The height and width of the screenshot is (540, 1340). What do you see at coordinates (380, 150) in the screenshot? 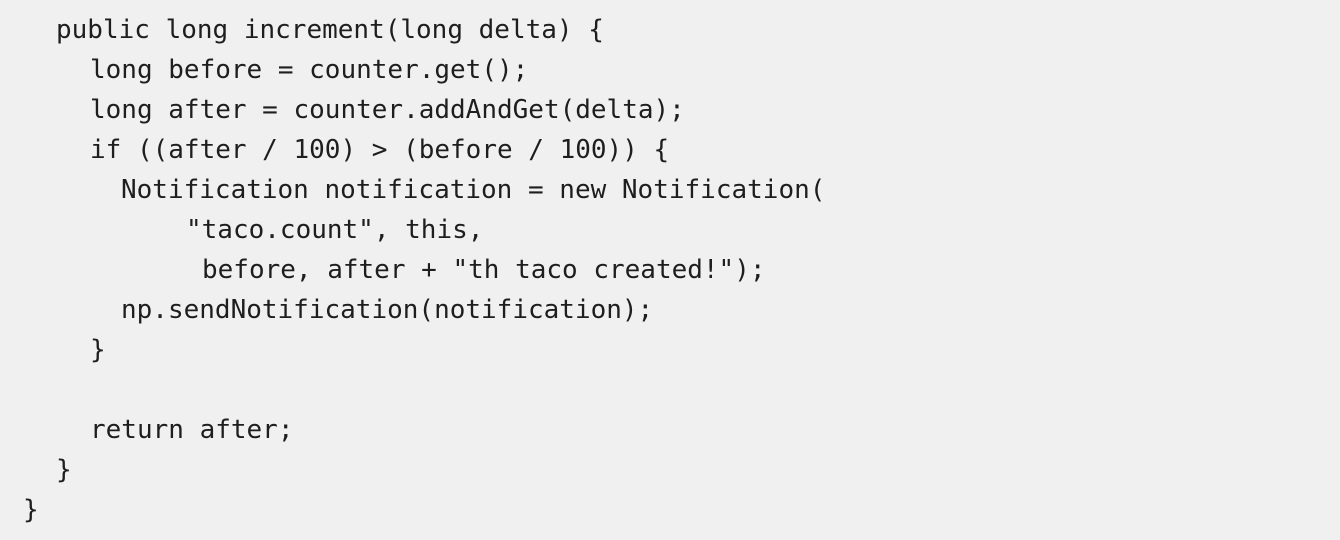
I see `code-line-if-condition: if ((after / 100) > (before / 100)) {` at bounding box center [380, 150].